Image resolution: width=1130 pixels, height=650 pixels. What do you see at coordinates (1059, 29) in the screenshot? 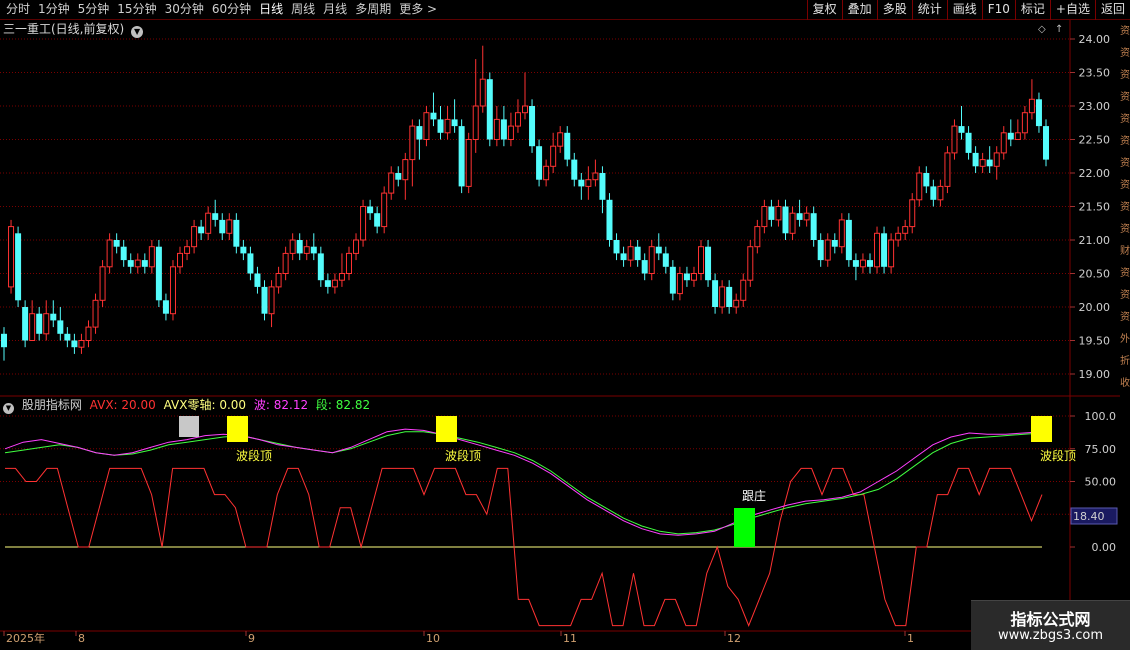
I see `arrow-up-icon: ↑` at bounding box center [1059, 29].